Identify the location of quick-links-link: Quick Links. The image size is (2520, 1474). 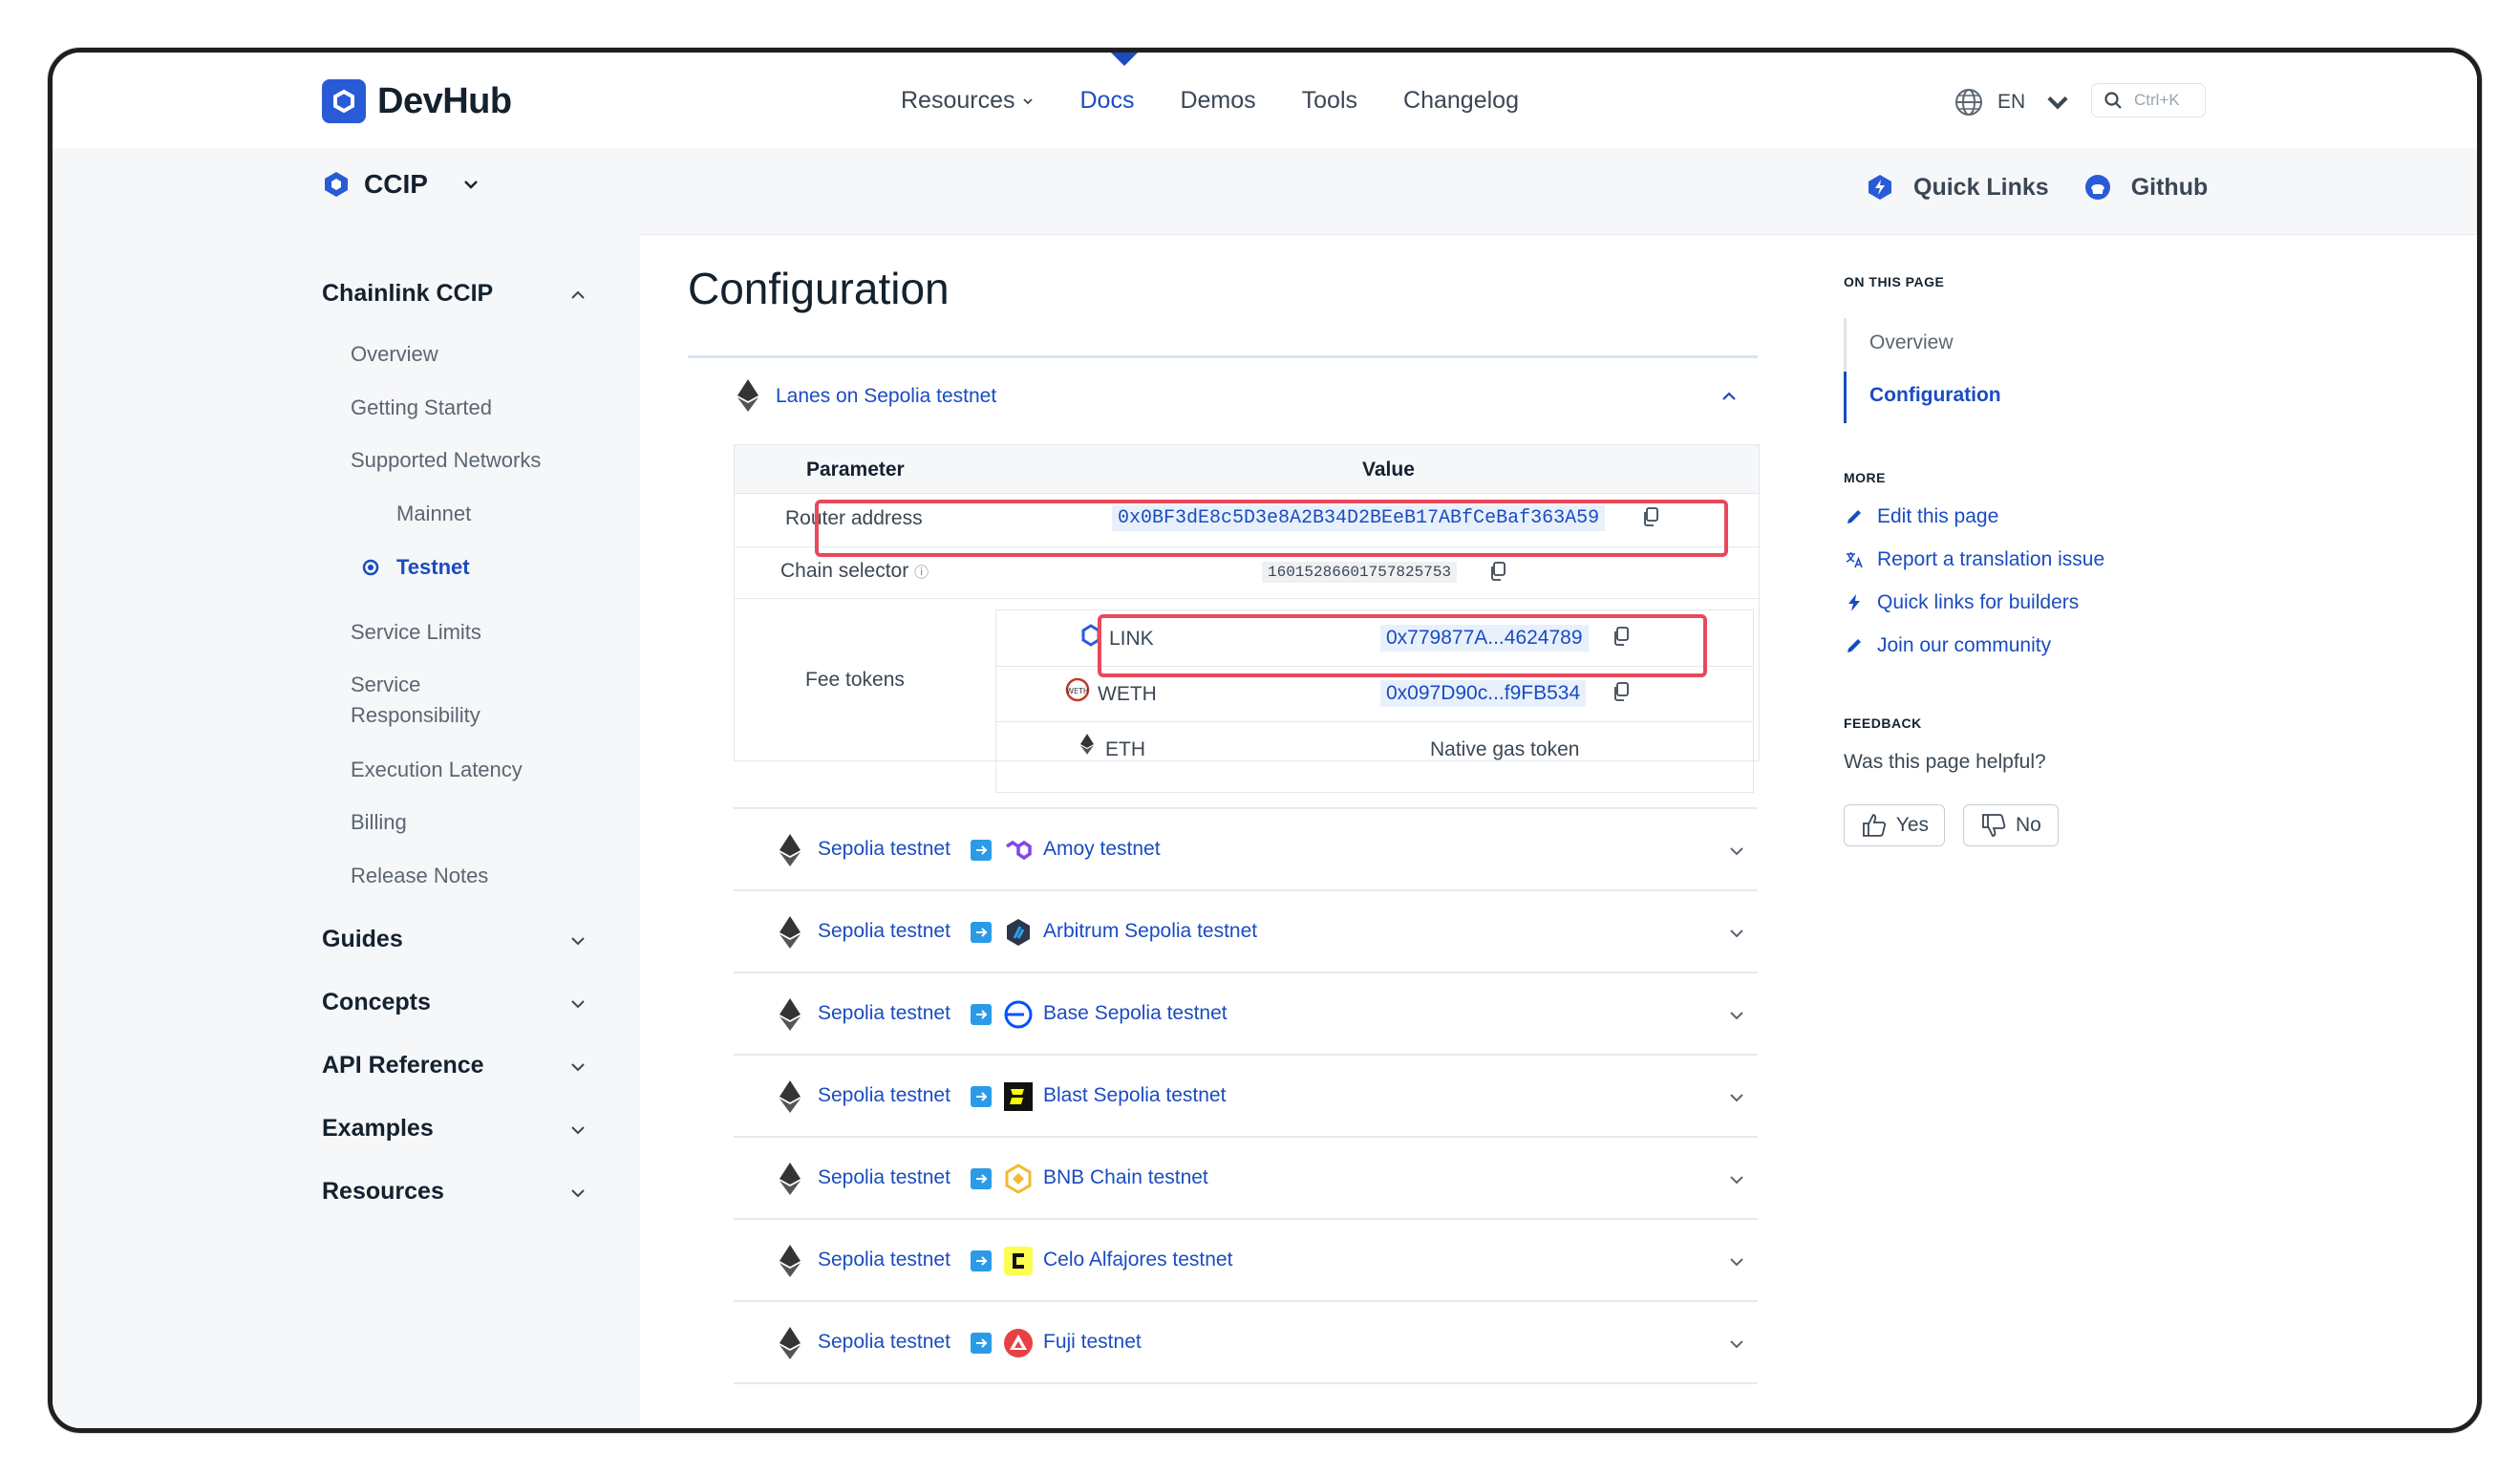
(1957, 188).